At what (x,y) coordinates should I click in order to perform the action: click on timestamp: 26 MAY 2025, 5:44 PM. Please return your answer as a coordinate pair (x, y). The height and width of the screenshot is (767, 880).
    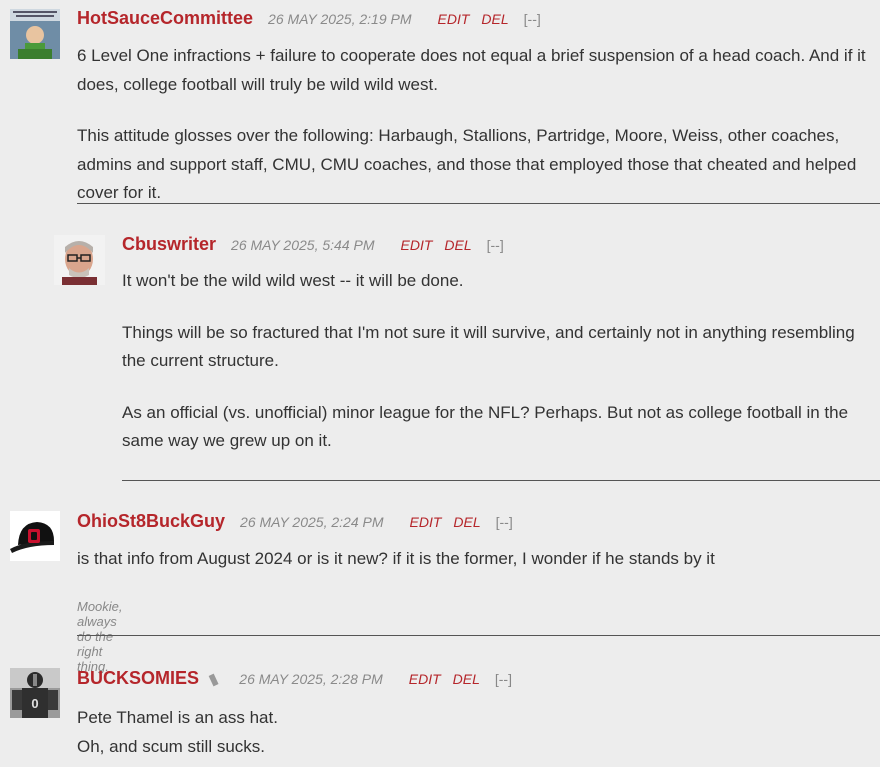
    Looking at the image, I should click on (303, 245).